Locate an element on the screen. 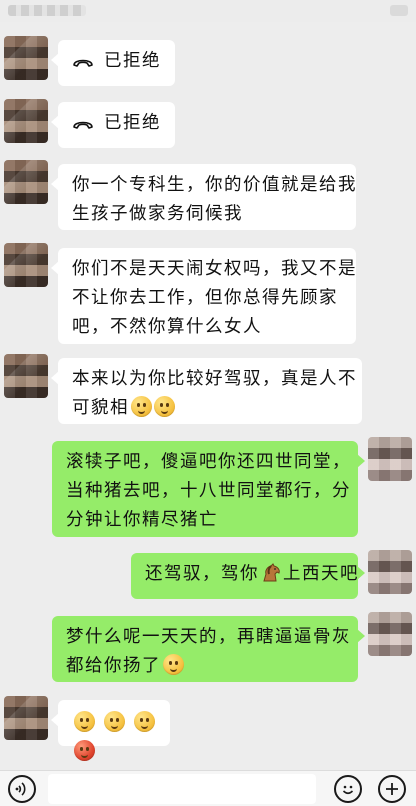  message-text: 梦什么呢一天天的，再瞎逼逼骨灰 is located at coordinates (208, 637).